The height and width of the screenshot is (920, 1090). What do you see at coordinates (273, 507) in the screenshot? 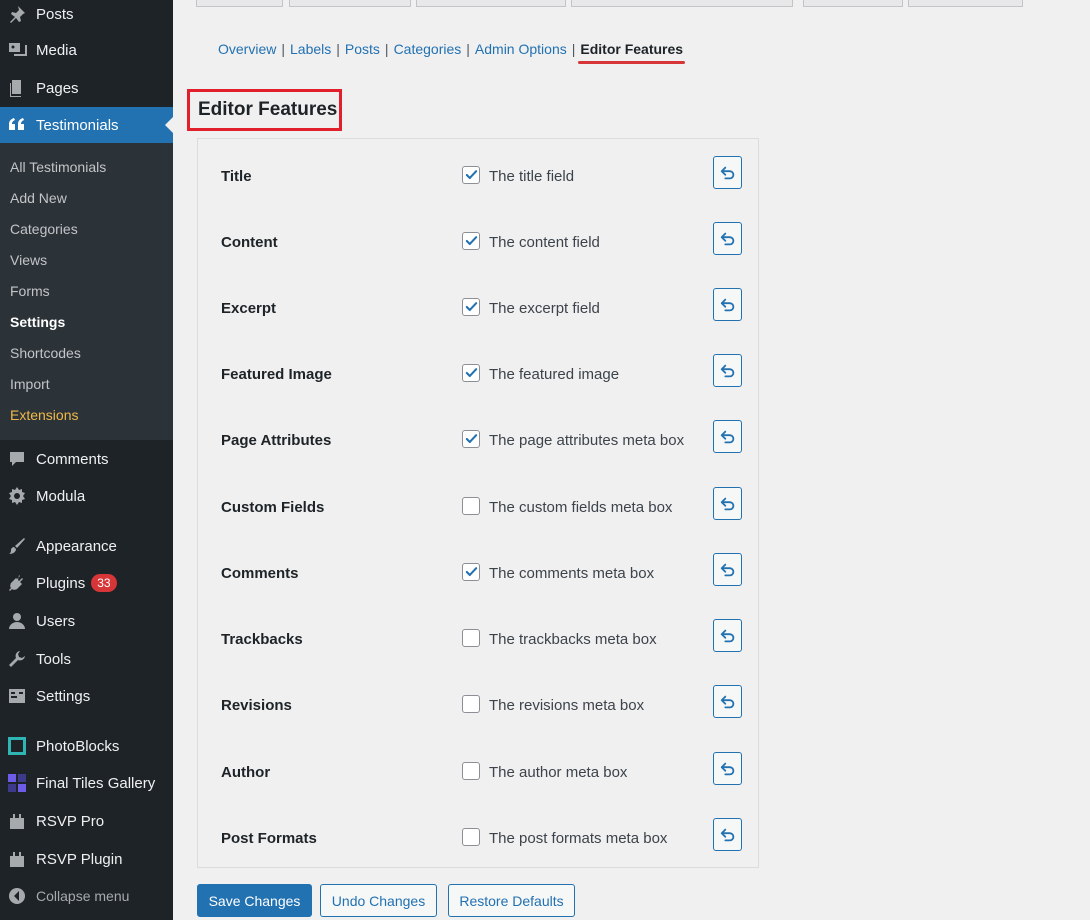
I see `feature-label: Custom Fields` at bounding box center [273, 507].